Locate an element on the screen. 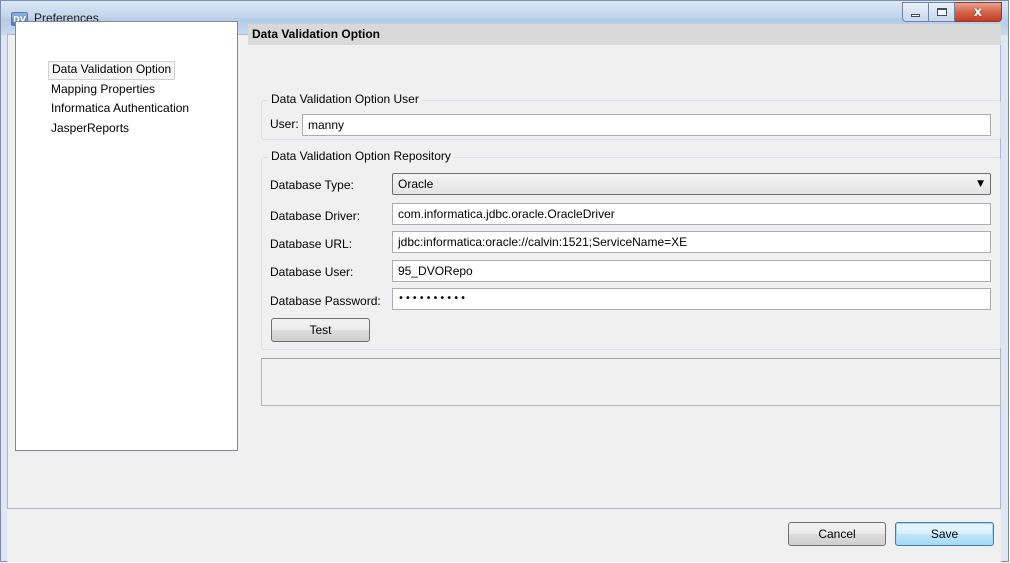 The width and height of the screenshot is (1010, 563). minimize-icon is located at coordinates (915, 15).